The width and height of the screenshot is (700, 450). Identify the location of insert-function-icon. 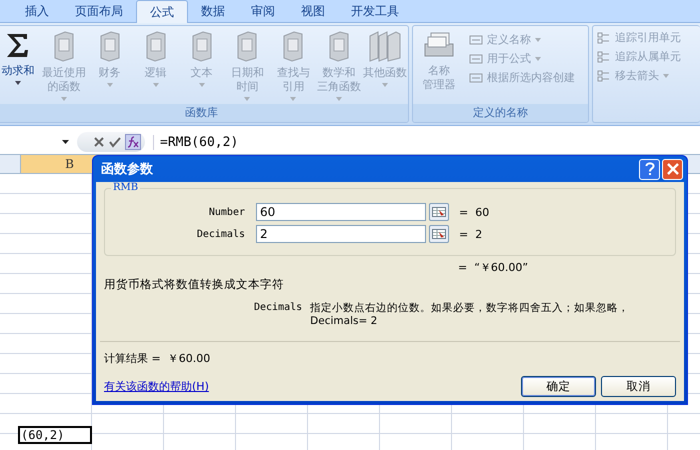
(133, 142).